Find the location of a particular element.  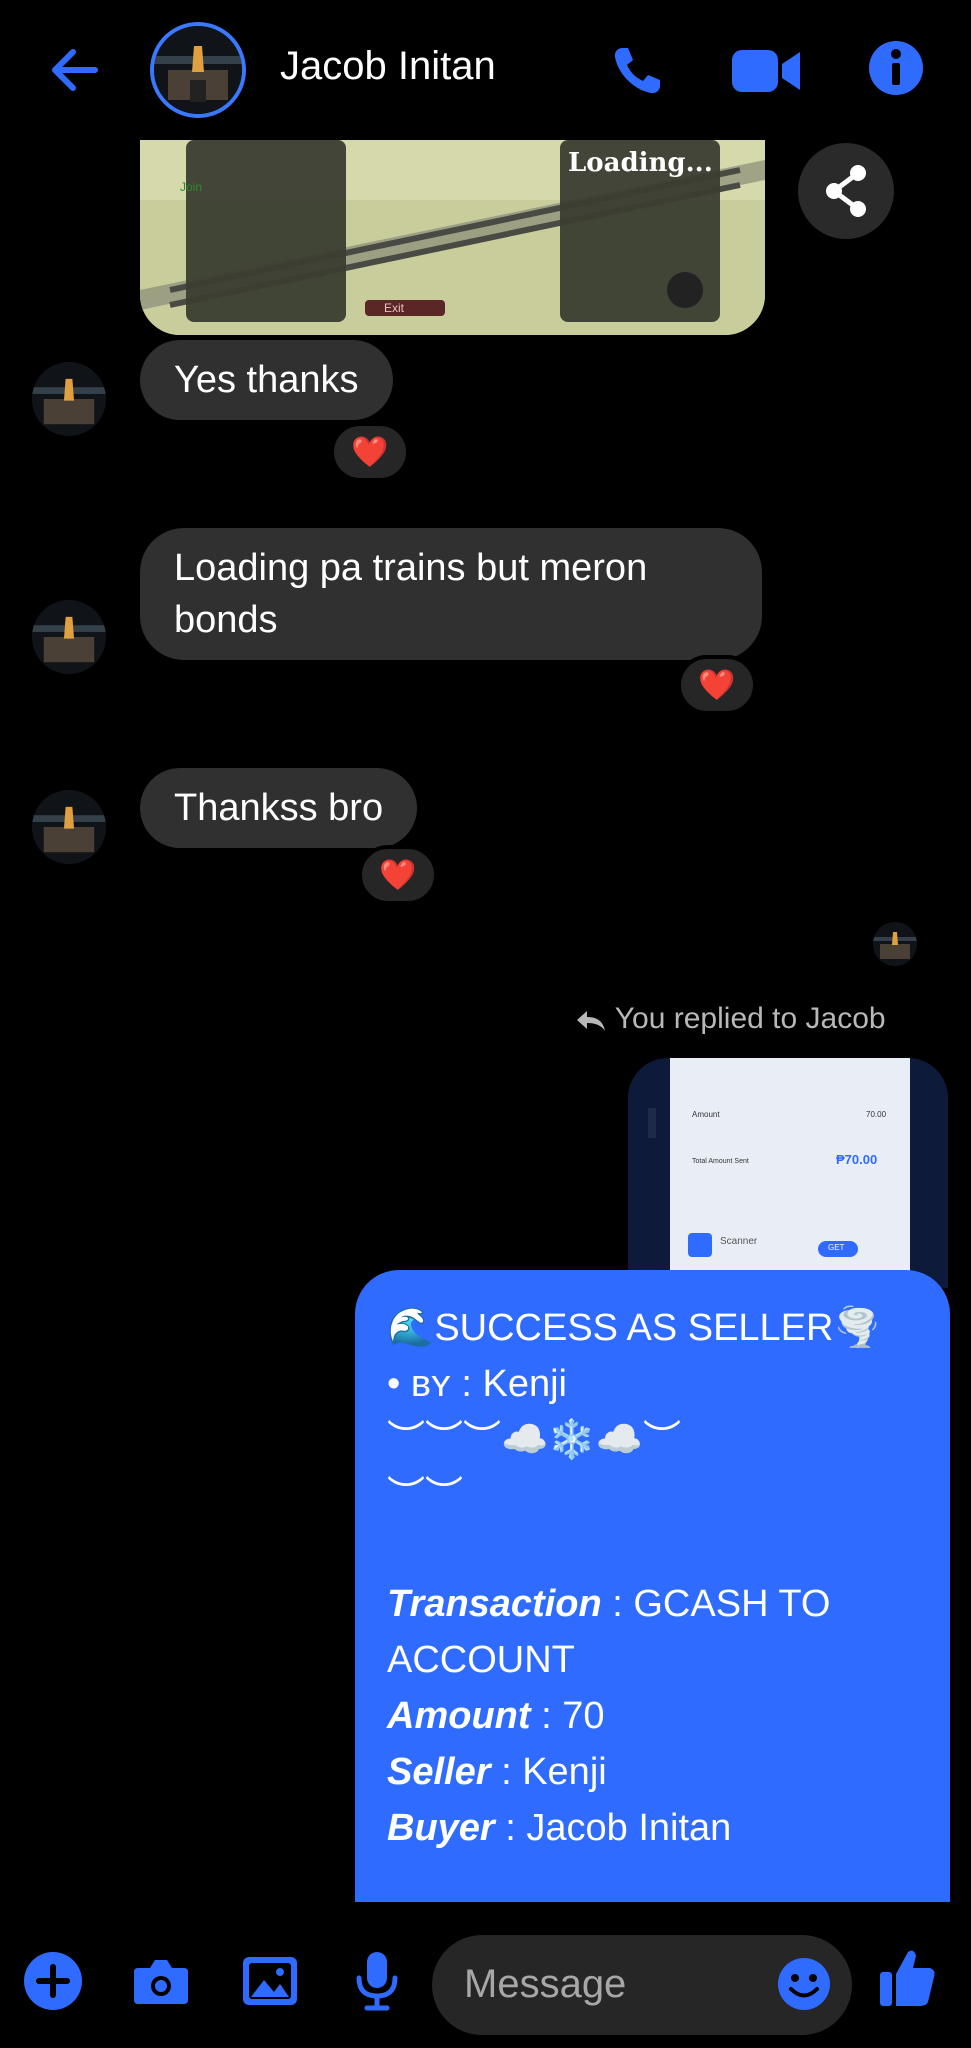

thumbs-up-icon is located at coordinates (907, 1977).